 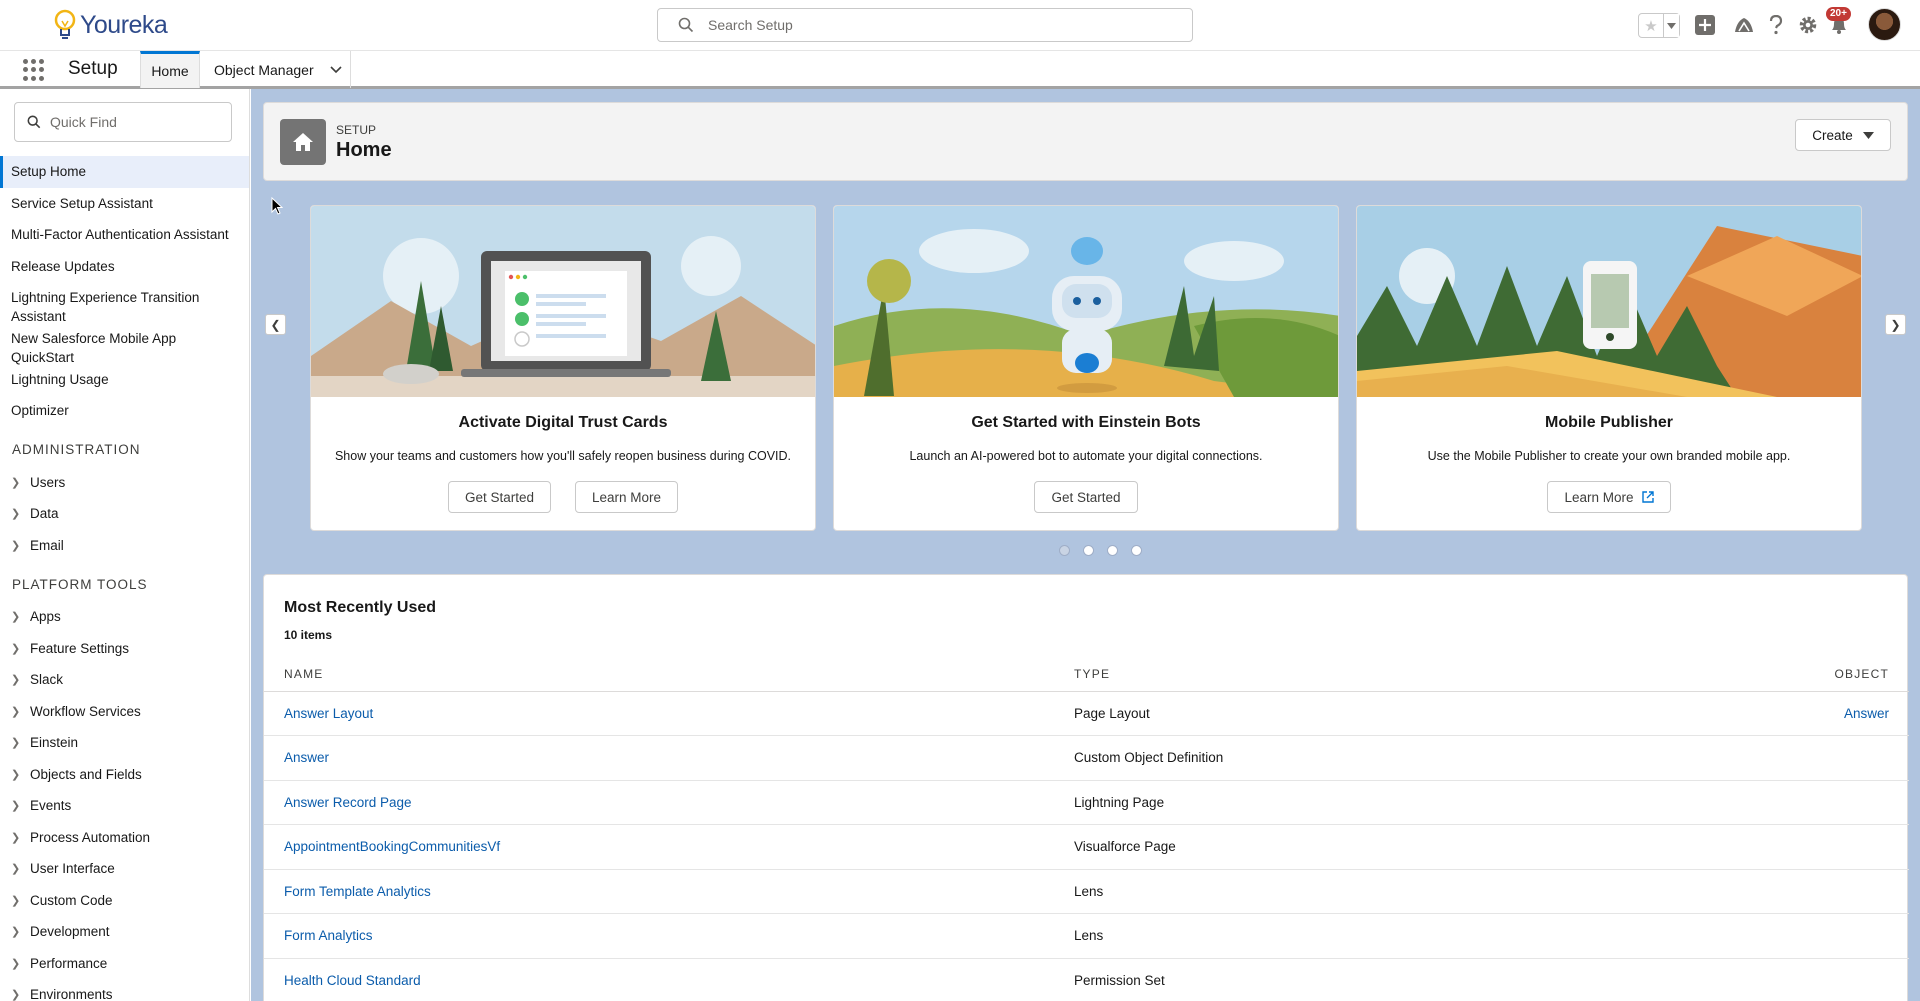 I want to click on table-header-row: NAME TYPE OBJECT, so click(x=1086, y=674).